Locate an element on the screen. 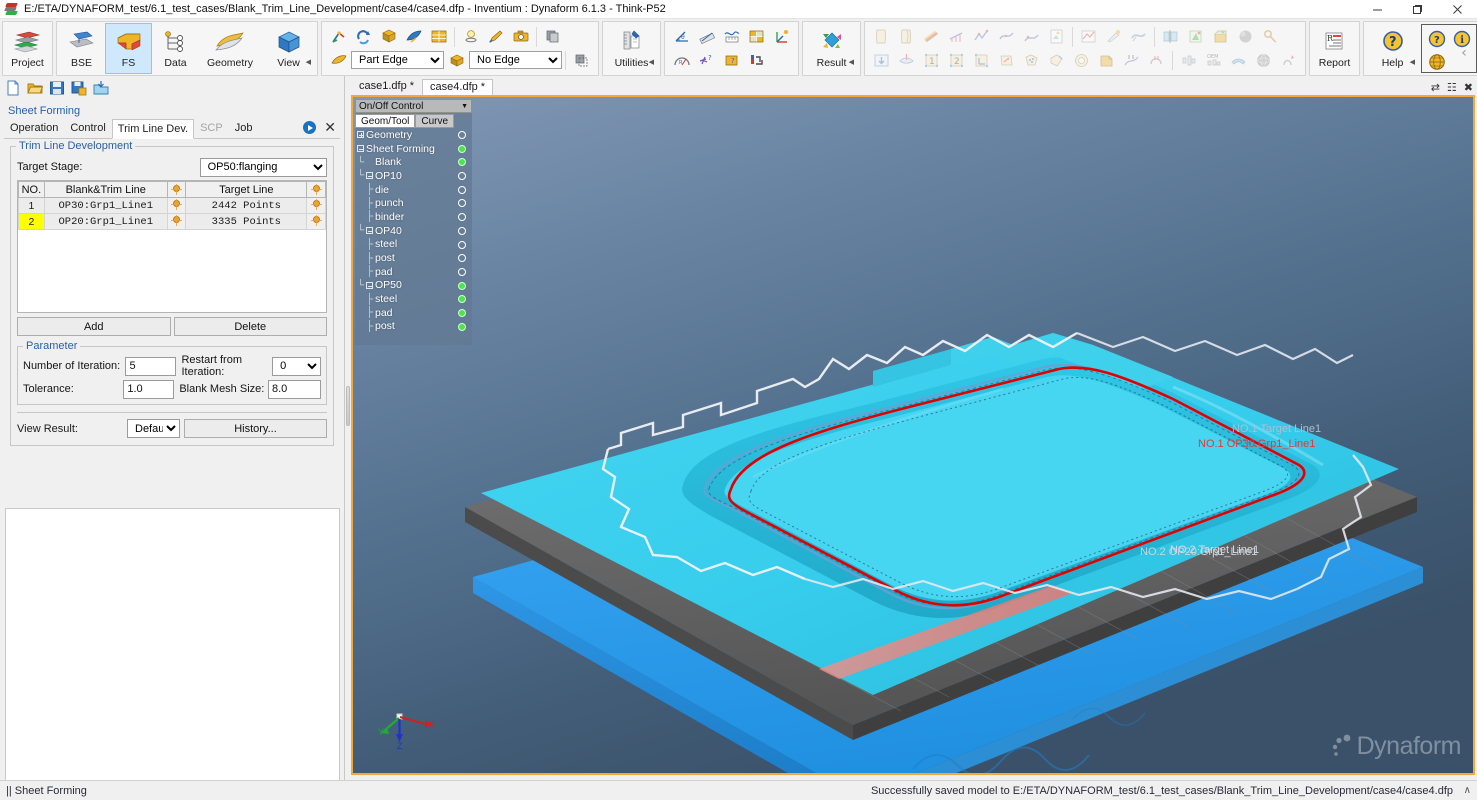 Image resolution: width=1477 pixels, height=800 pixels. close-button is located at coordinates (1457, 9).